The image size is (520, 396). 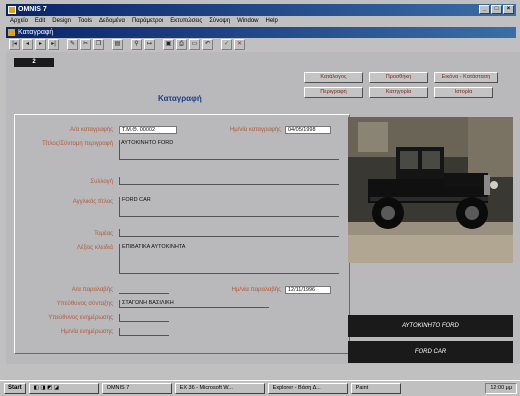 I want to click on menu-summary: Σύνοψη, so click(x=219, y=21).